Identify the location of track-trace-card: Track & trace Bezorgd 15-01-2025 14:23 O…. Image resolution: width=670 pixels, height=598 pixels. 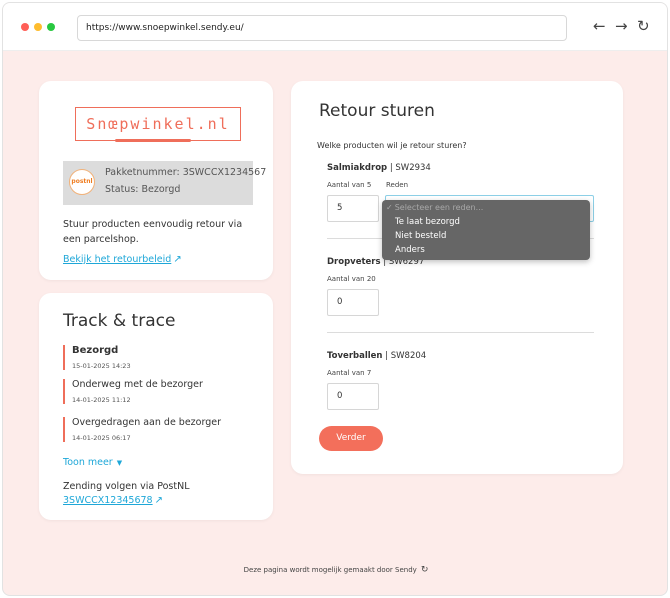
(156, 406).